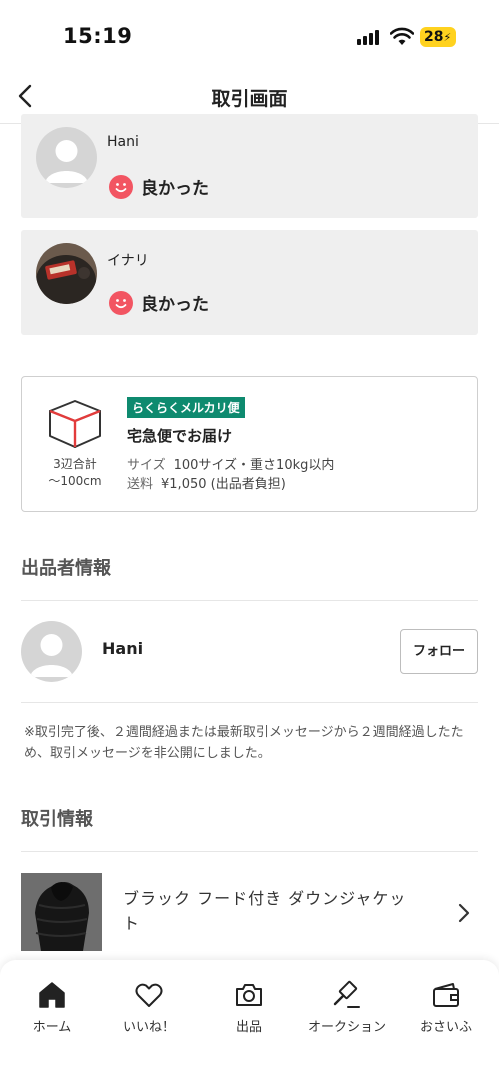 This screenshot has height=1080, width=499. What do you see at coordinates (346, 994) in the screenshot?
I see `gavel-icon` at bounding box center [346, 994].